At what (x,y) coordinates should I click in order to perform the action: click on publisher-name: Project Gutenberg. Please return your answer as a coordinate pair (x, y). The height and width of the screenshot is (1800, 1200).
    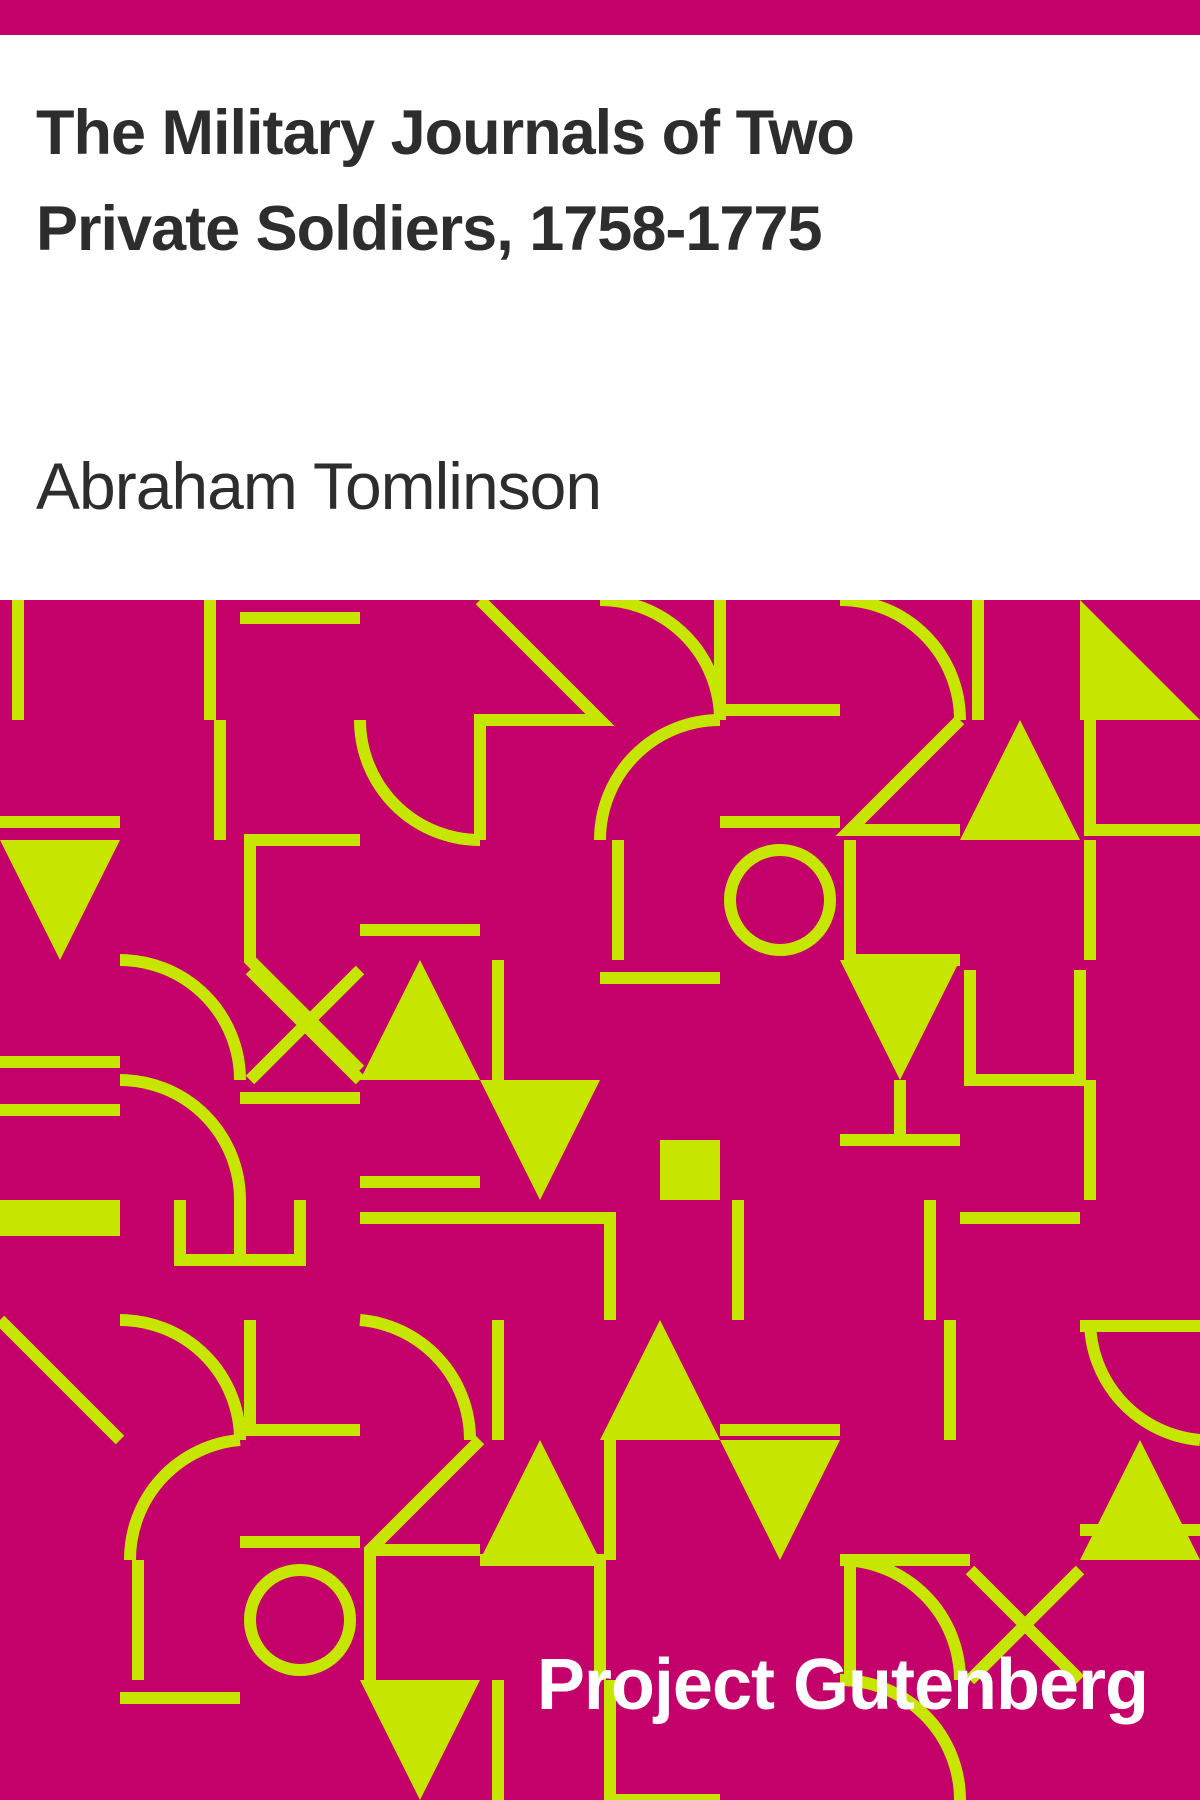
    Looking at the image, I should click on (842, 1685).